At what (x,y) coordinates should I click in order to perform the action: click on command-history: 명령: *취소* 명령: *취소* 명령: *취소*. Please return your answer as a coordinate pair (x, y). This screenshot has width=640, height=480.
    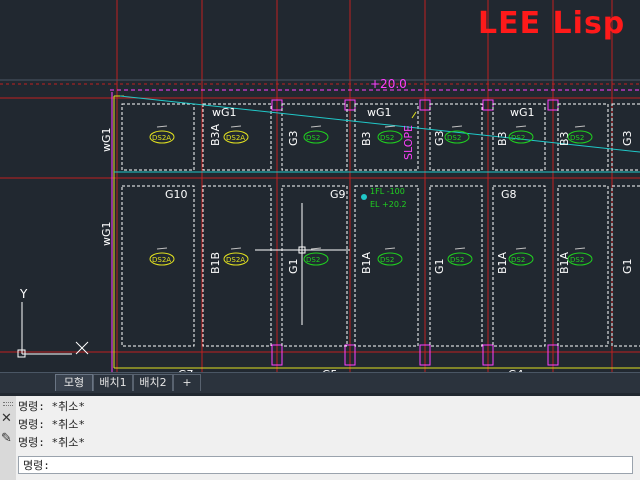
    Looking at the image, I should click on (329, 425).